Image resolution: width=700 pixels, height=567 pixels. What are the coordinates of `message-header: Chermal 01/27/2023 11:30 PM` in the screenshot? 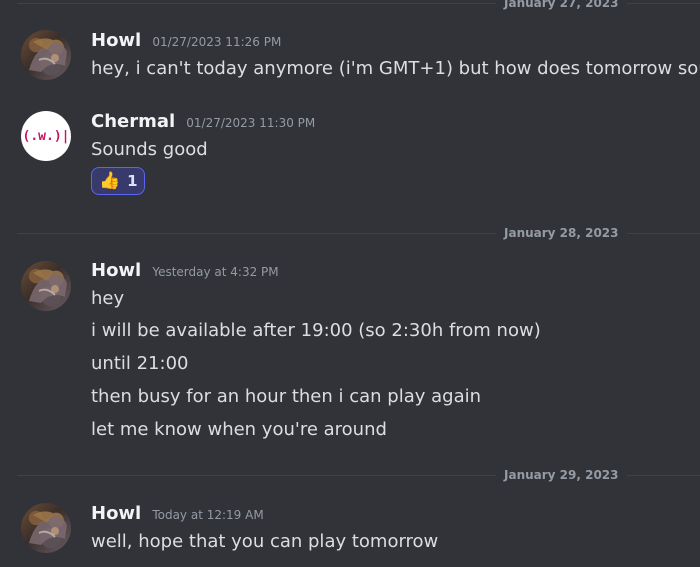 It's located at (203, 122).